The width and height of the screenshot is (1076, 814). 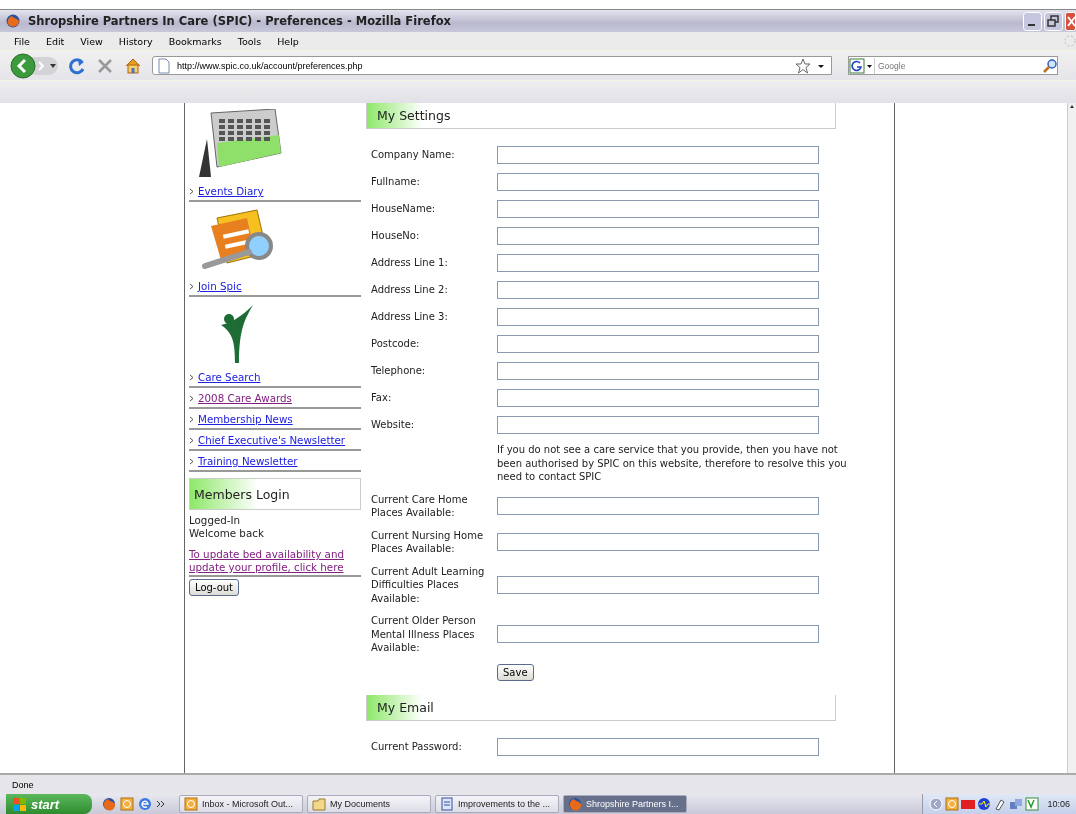 I want to click on star-icon, so click(x=803, y=65).